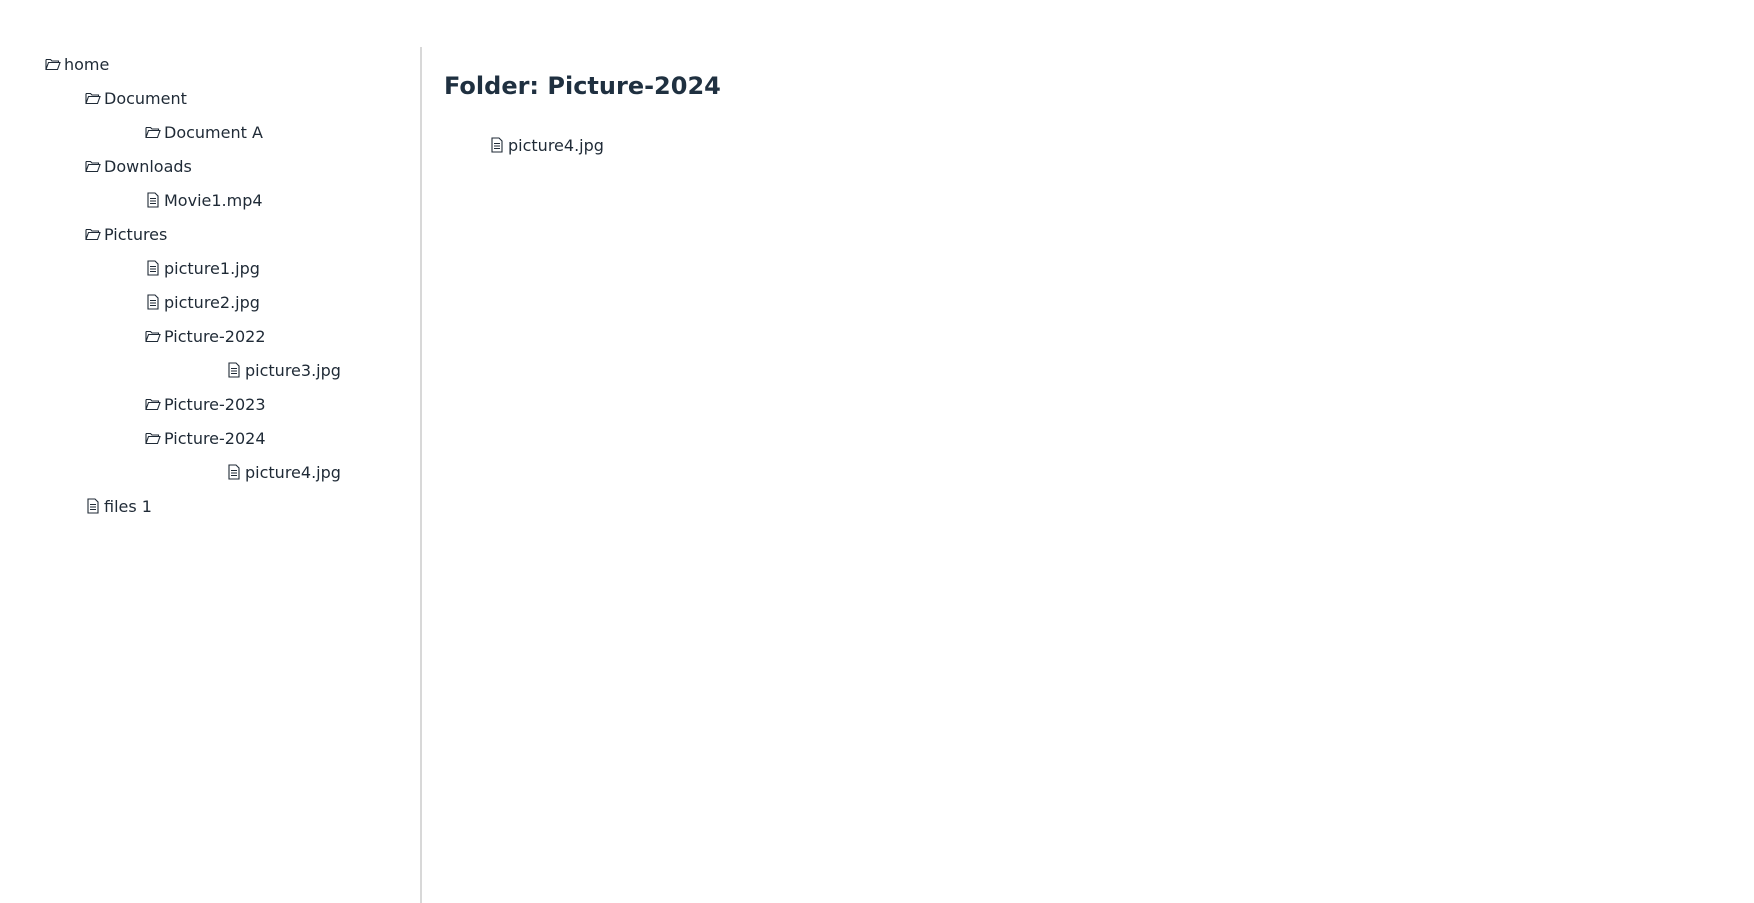 The image size is (1754, 903). I want to click on tree-item-downloads: Downloads, so click(138, 166).